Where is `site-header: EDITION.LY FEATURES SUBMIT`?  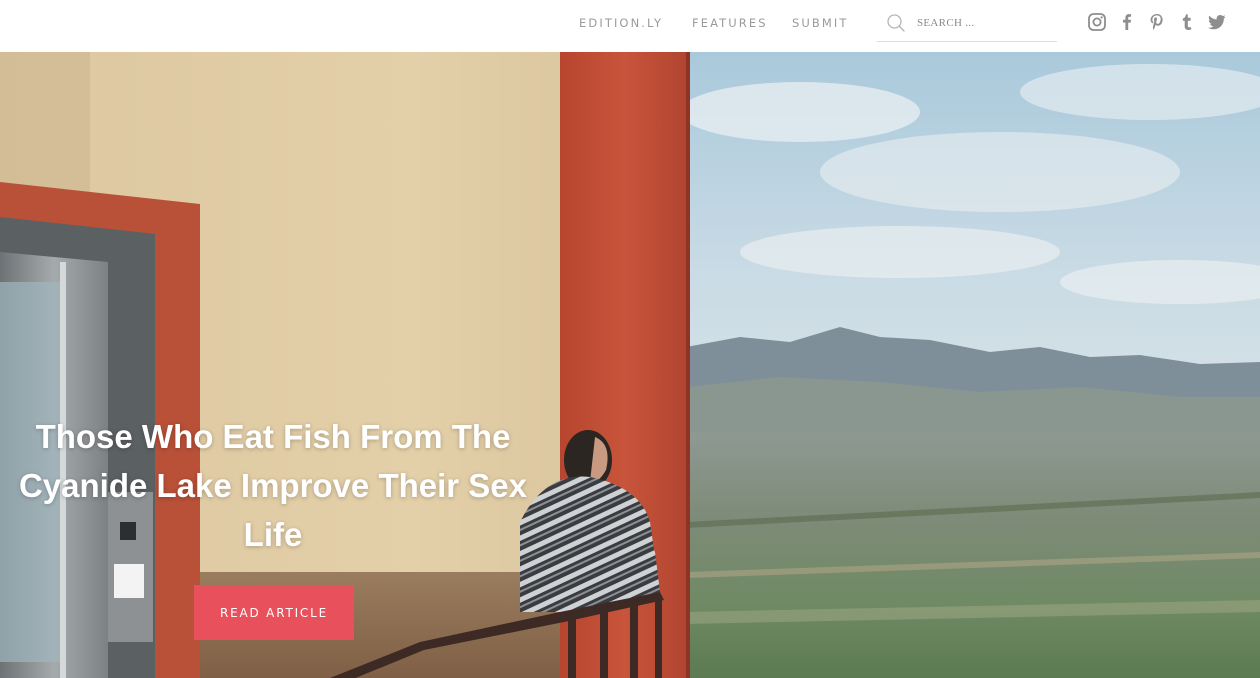
site-header: EDITION.LY FEATURES SUBMIT is located at coordinates (630, 26).